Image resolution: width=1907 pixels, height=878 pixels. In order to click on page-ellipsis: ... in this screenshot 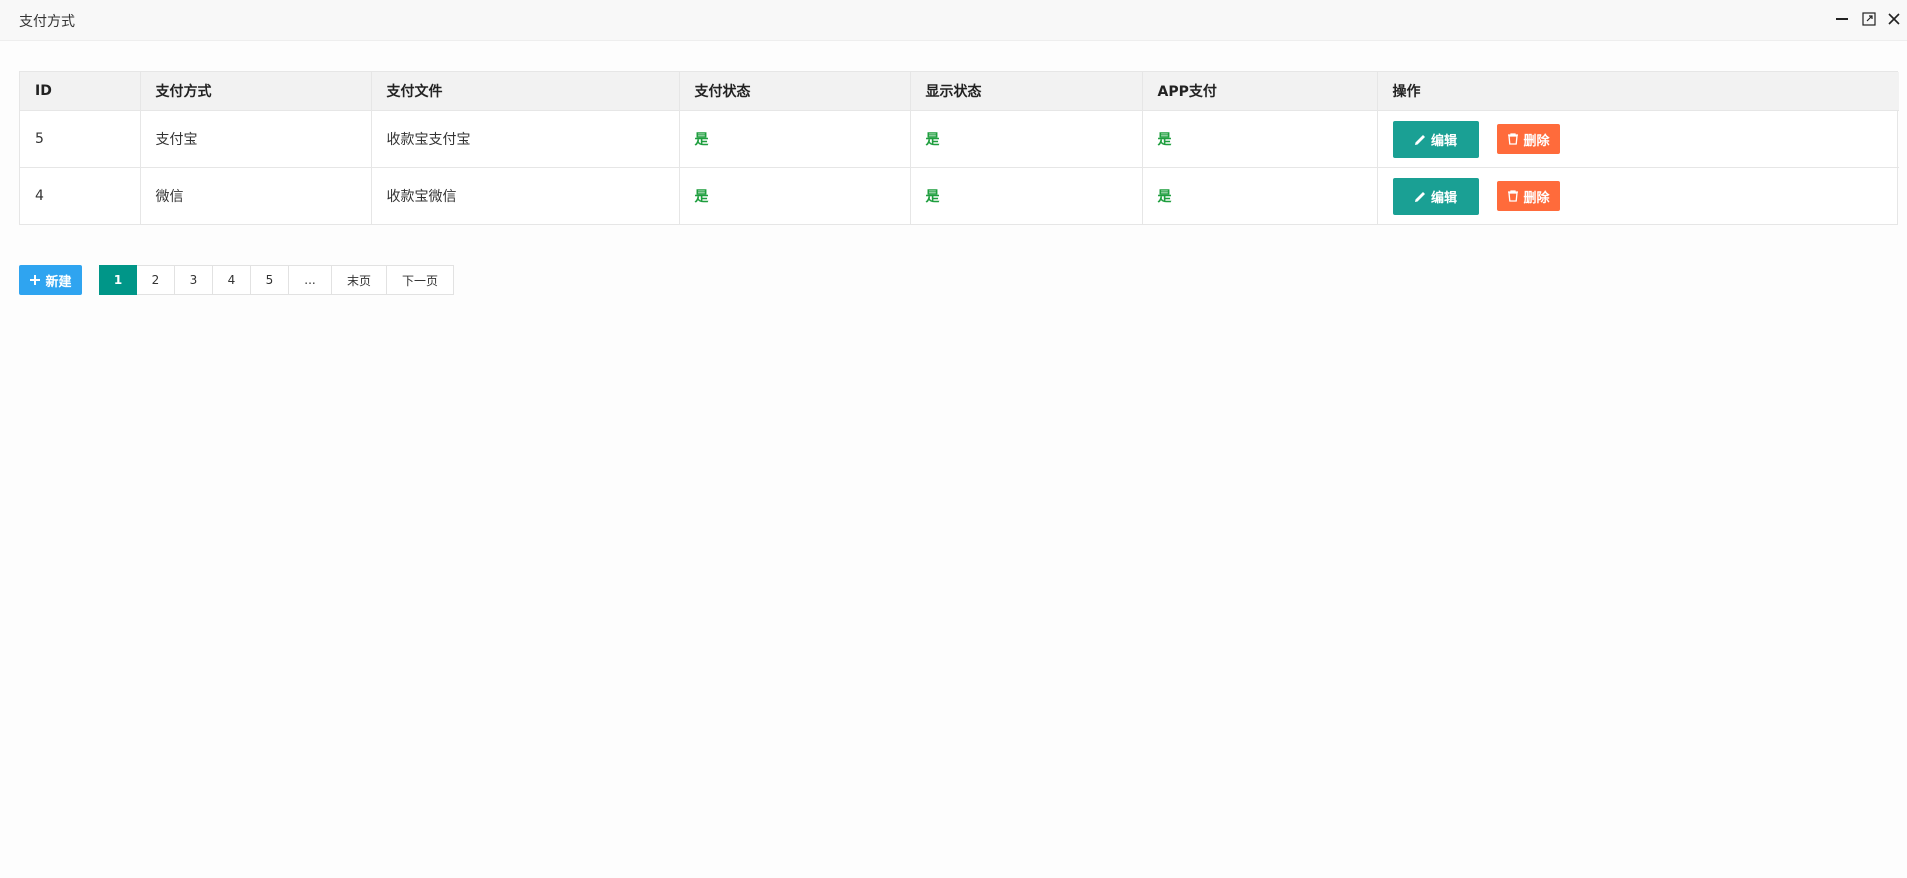, I will do `click(310, 280)`.